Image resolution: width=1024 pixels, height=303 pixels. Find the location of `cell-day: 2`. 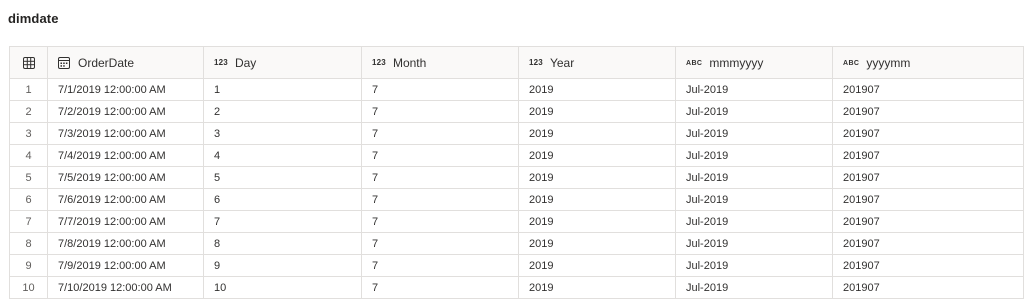

cell-day: 2 is located at coordinates (282, 111).